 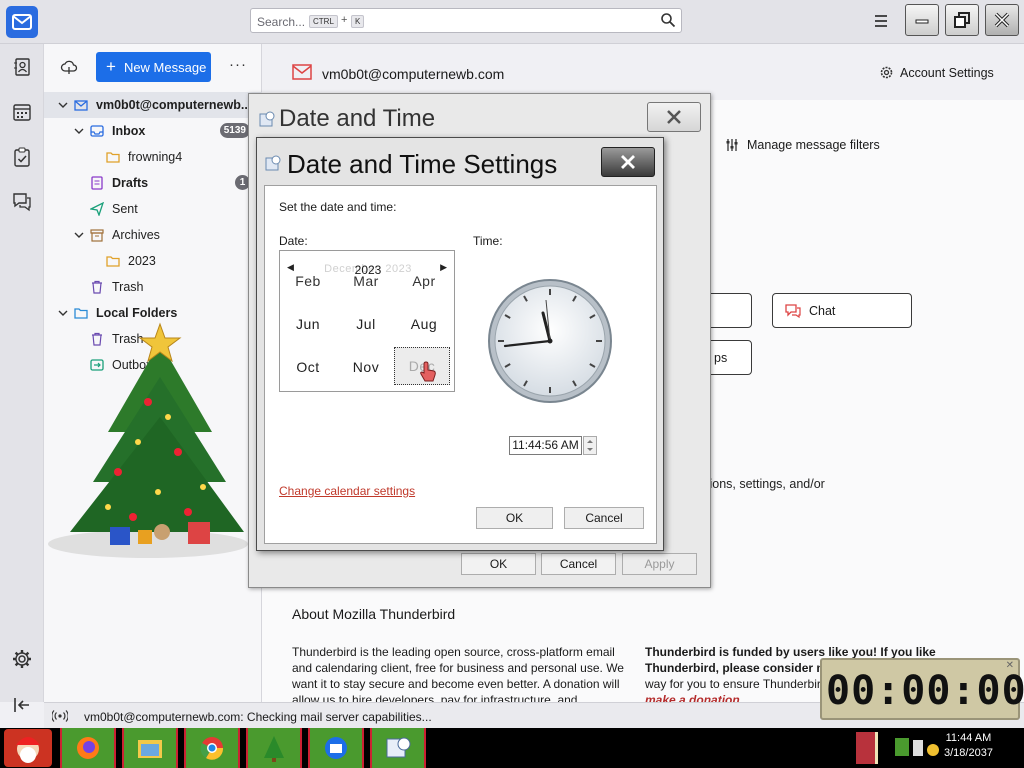 What do you see at coordinates (130, 183) in the screenshot?
I see `drafts-label: Drafts` at bounding box center [130, 183].